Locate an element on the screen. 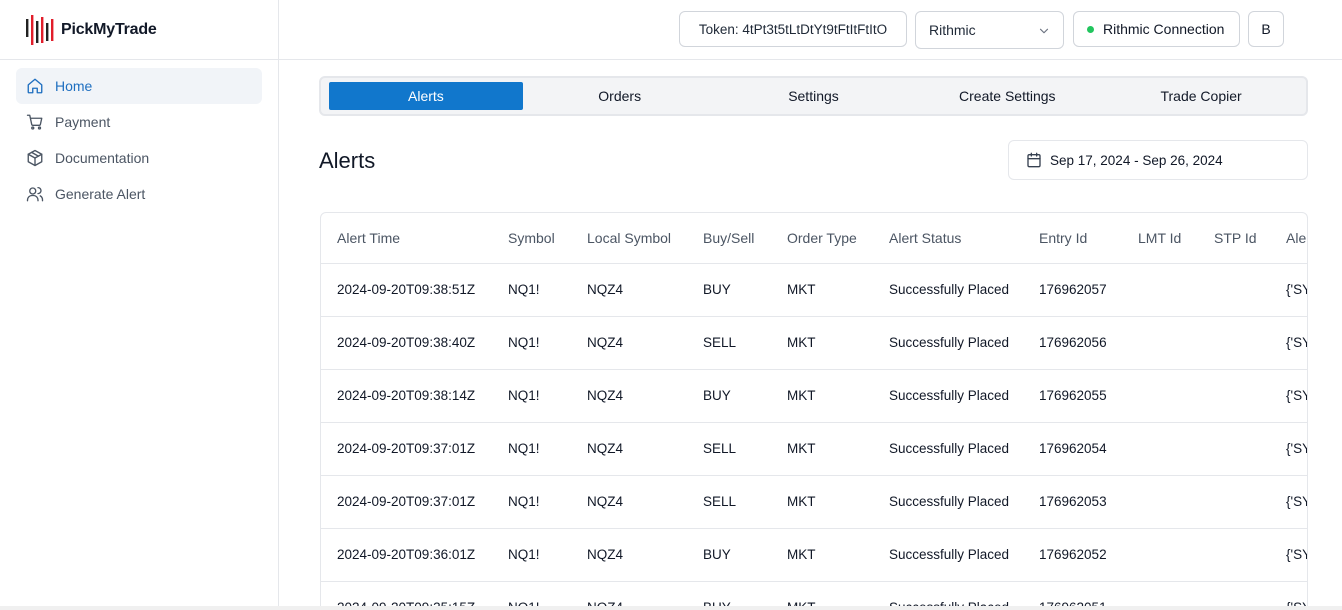  table-cell: 2024-09-20T09:37:01Z is located at coordinates (406, 502).